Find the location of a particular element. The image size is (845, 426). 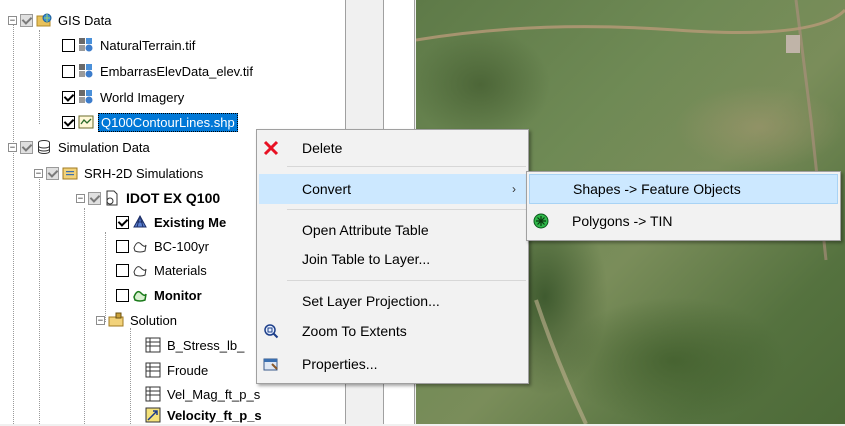

idot-checkbox is located at coordinates (94, 198).